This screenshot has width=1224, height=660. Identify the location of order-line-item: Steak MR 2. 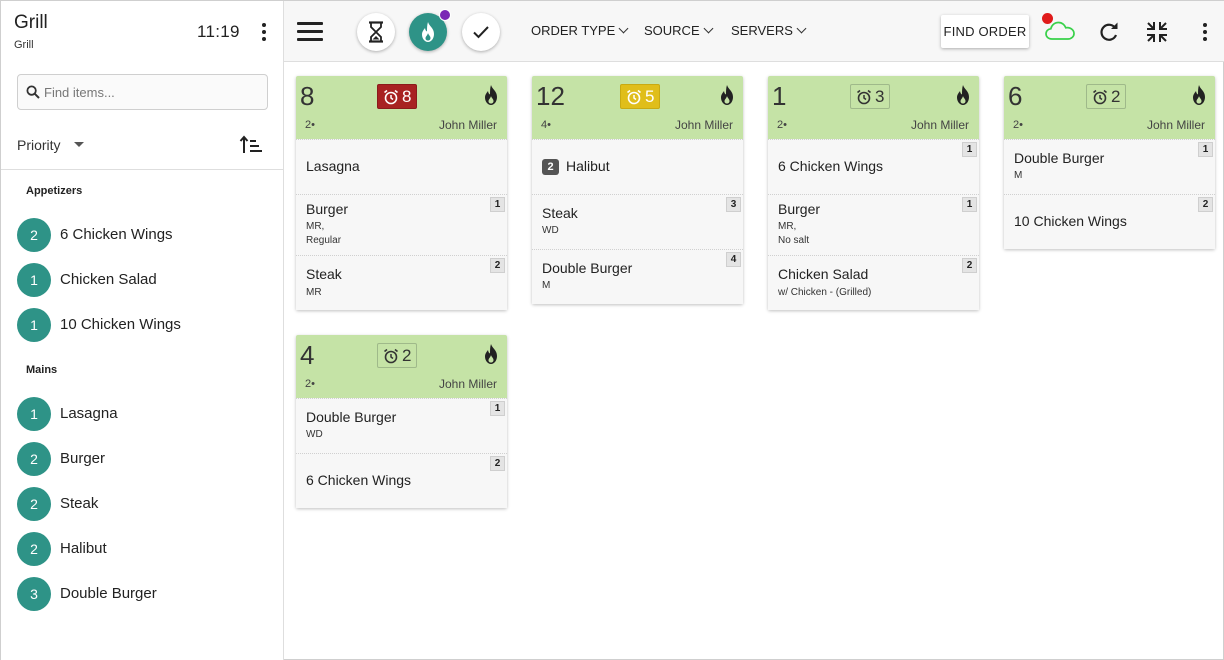
(401, 282).